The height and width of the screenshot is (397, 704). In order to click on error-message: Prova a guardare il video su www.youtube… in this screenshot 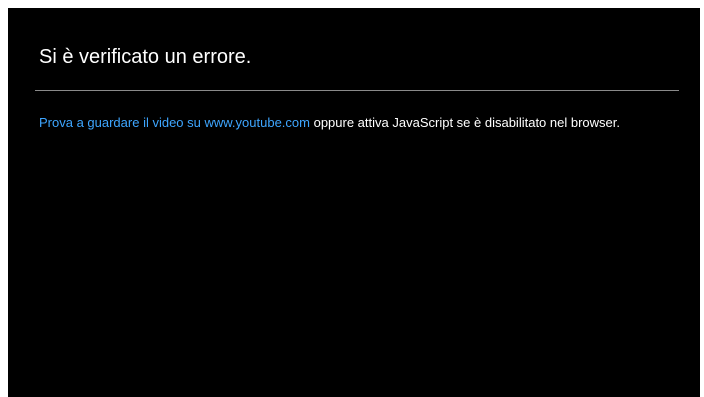, I will do `click(339, 122)`.